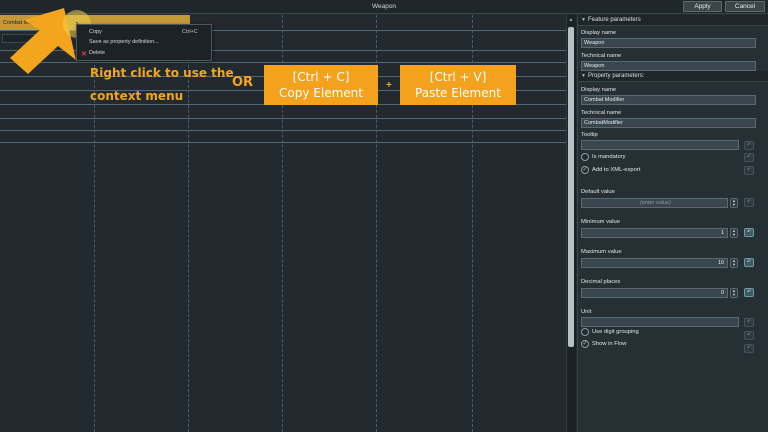 Image resolution: width=768 pixels, height=432 pixels. What do you see at coordinates (749, 232) in the screenshot?
I see `minimum-value-reset-icon: ↶` at bounding box center [749, 232].